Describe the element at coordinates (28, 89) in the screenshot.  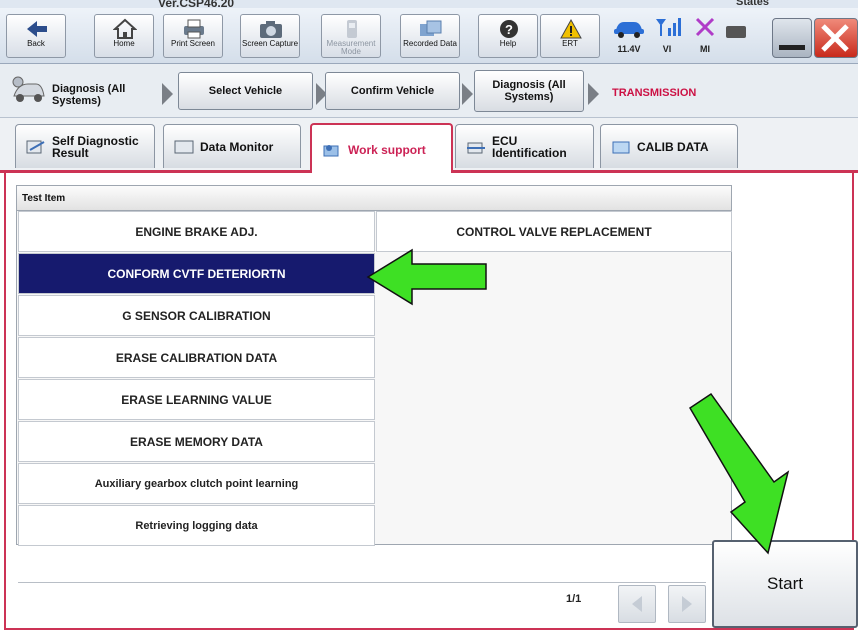
I see `vehicle-diagnosis-icon` at that location.